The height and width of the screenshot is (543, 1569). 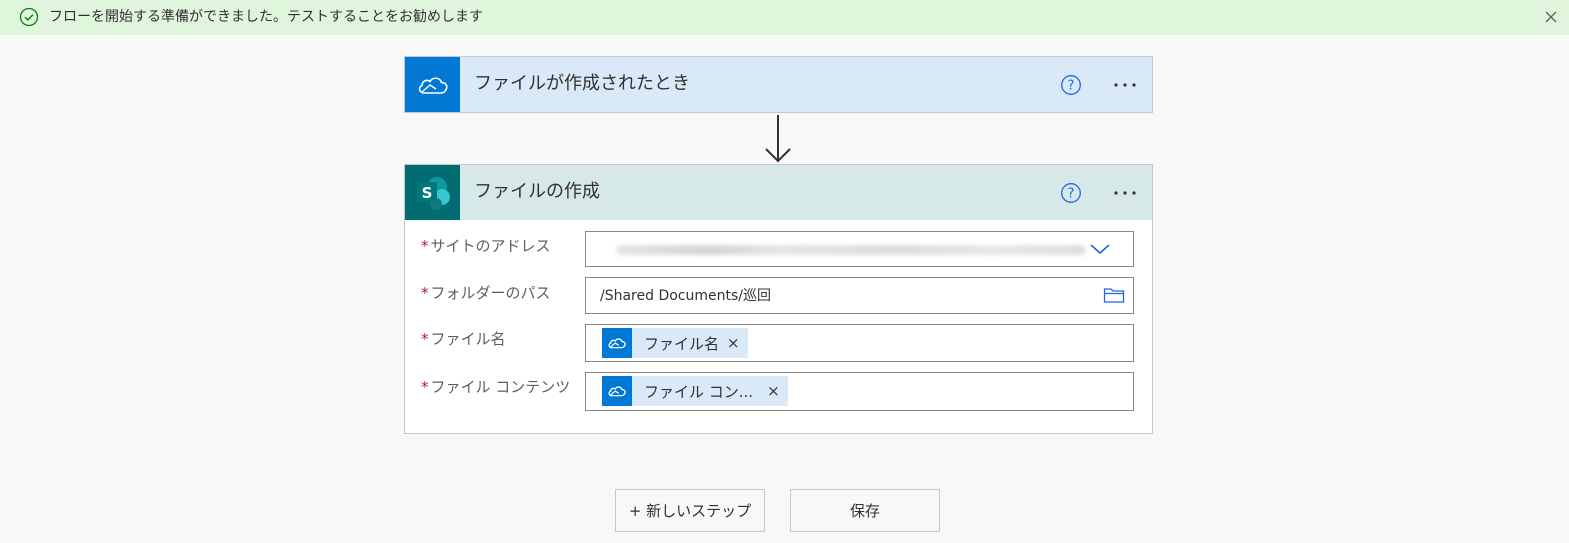 I want to click on chevron-down-icon, so click(x=1100, y=249).